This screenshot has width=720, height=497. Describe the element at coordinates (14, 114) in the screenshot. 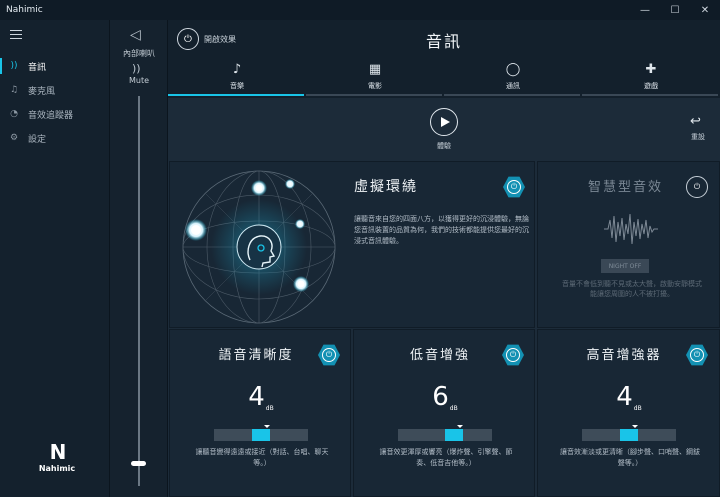

I see `sound-tracker-icon: ◔` at that location.